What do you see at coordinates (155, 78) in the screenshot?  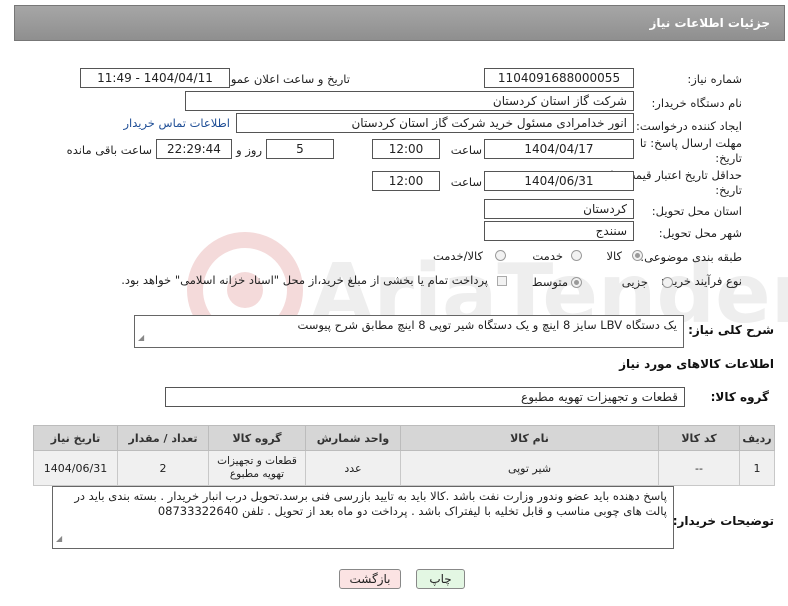 I see `announce-field: 1404/04/11 - 11:49` at bounding box center [155, 78].